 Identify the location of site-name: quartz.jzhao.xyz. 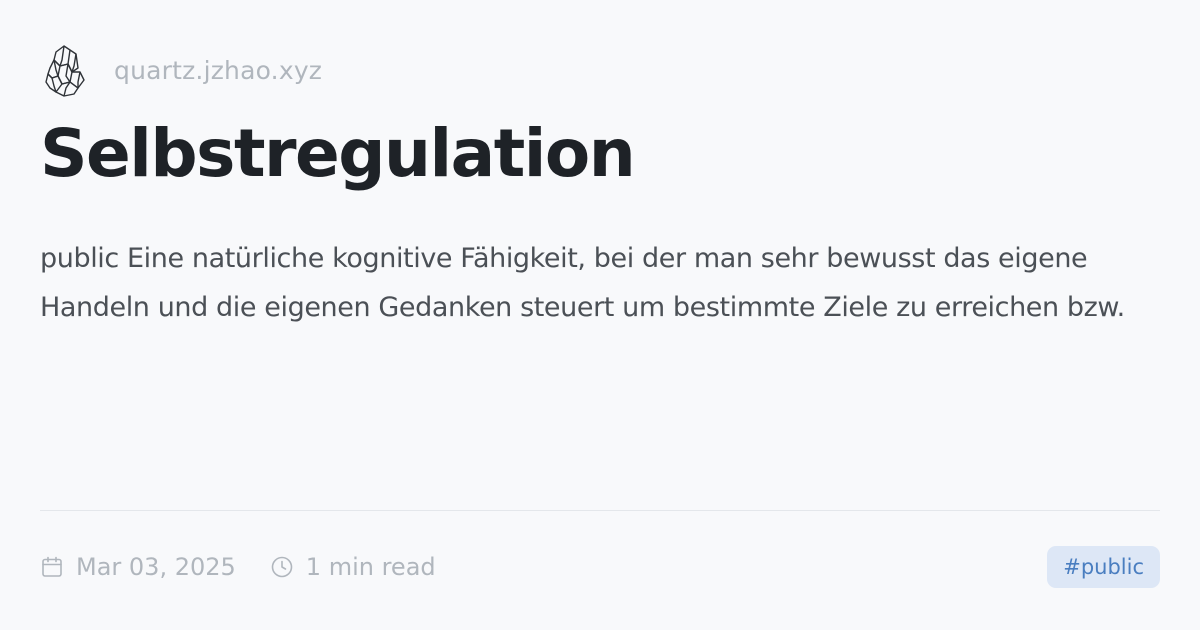
(218, 70).